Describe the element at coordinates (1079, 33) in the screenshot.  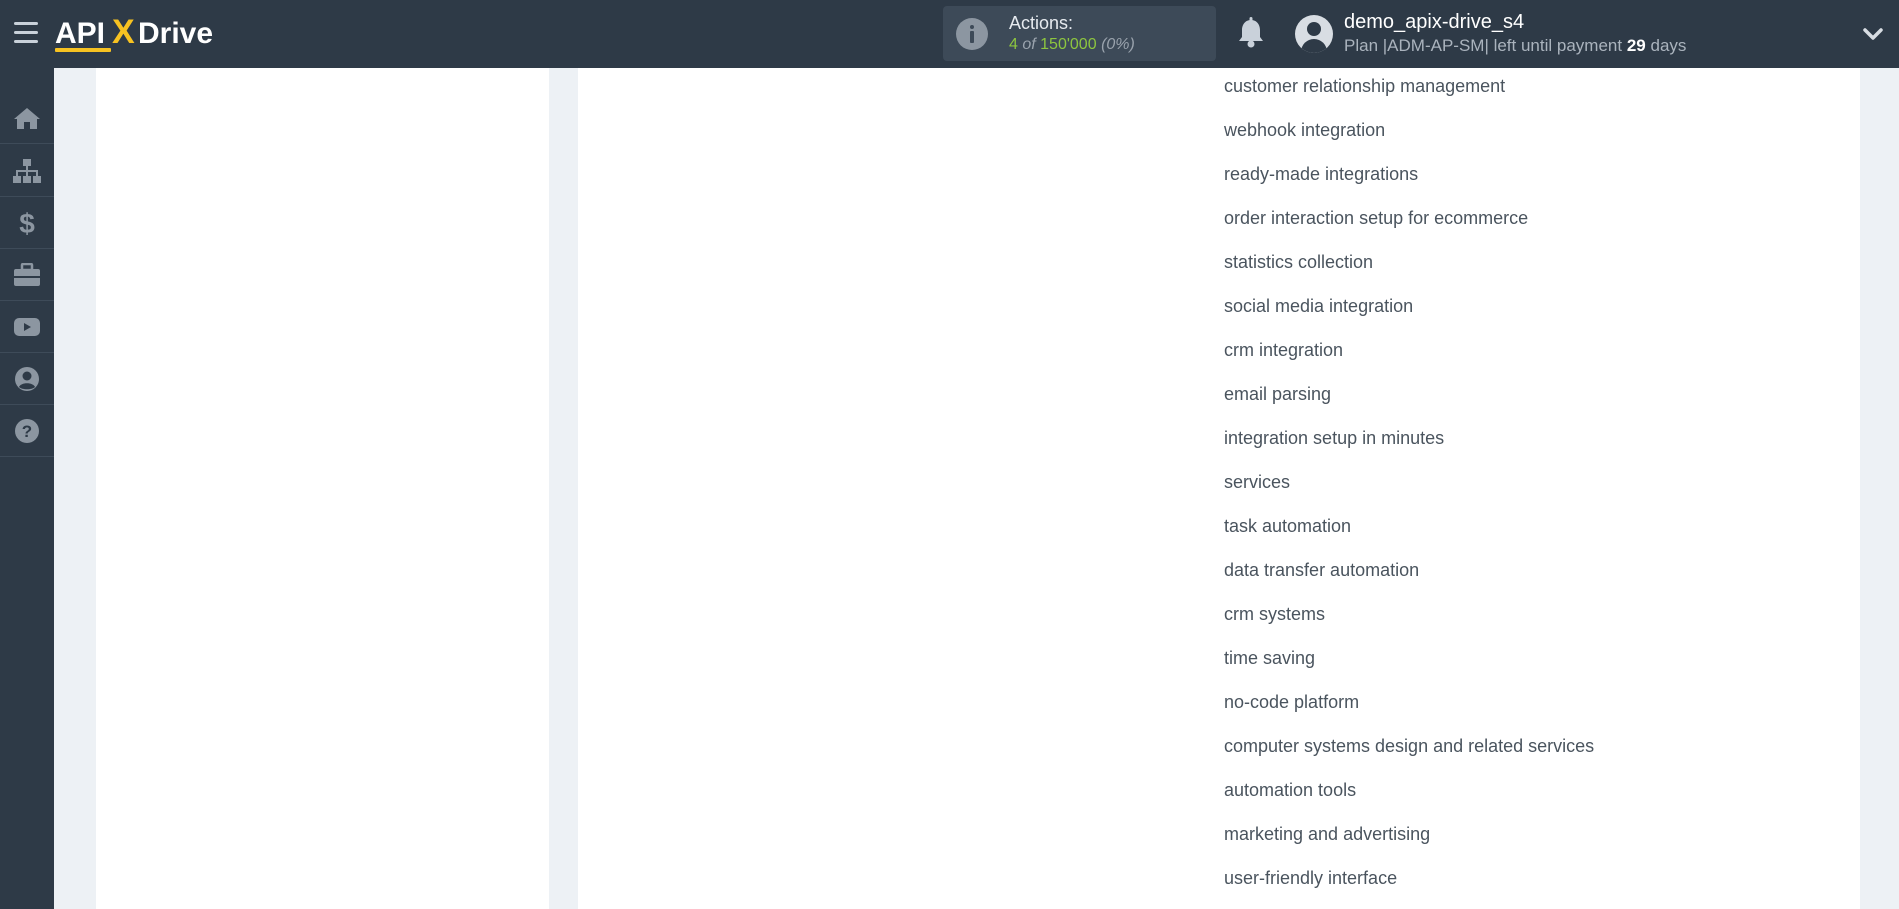
I see `actions-counter: Actions: 4 of 150'000 (0%)` at that location.